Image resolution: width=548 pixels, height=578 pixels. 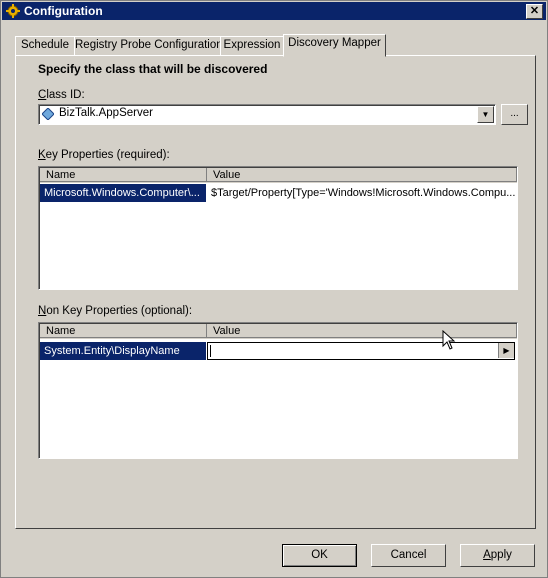 What do you see at coordinates (485, 114) in the screenshot?
I see `chevron-down-icon: ▼` at bounding box center [485, 114].